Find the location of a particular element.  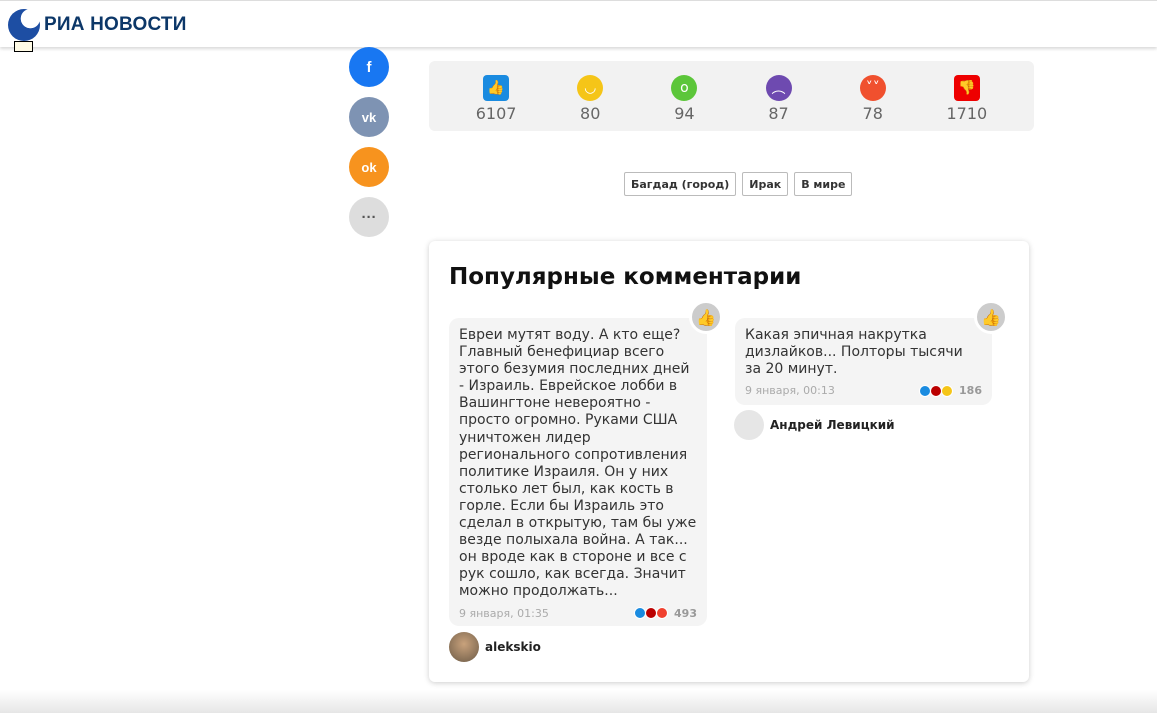

section-title: Популярные комментарии is located at coordinates (625, 277).